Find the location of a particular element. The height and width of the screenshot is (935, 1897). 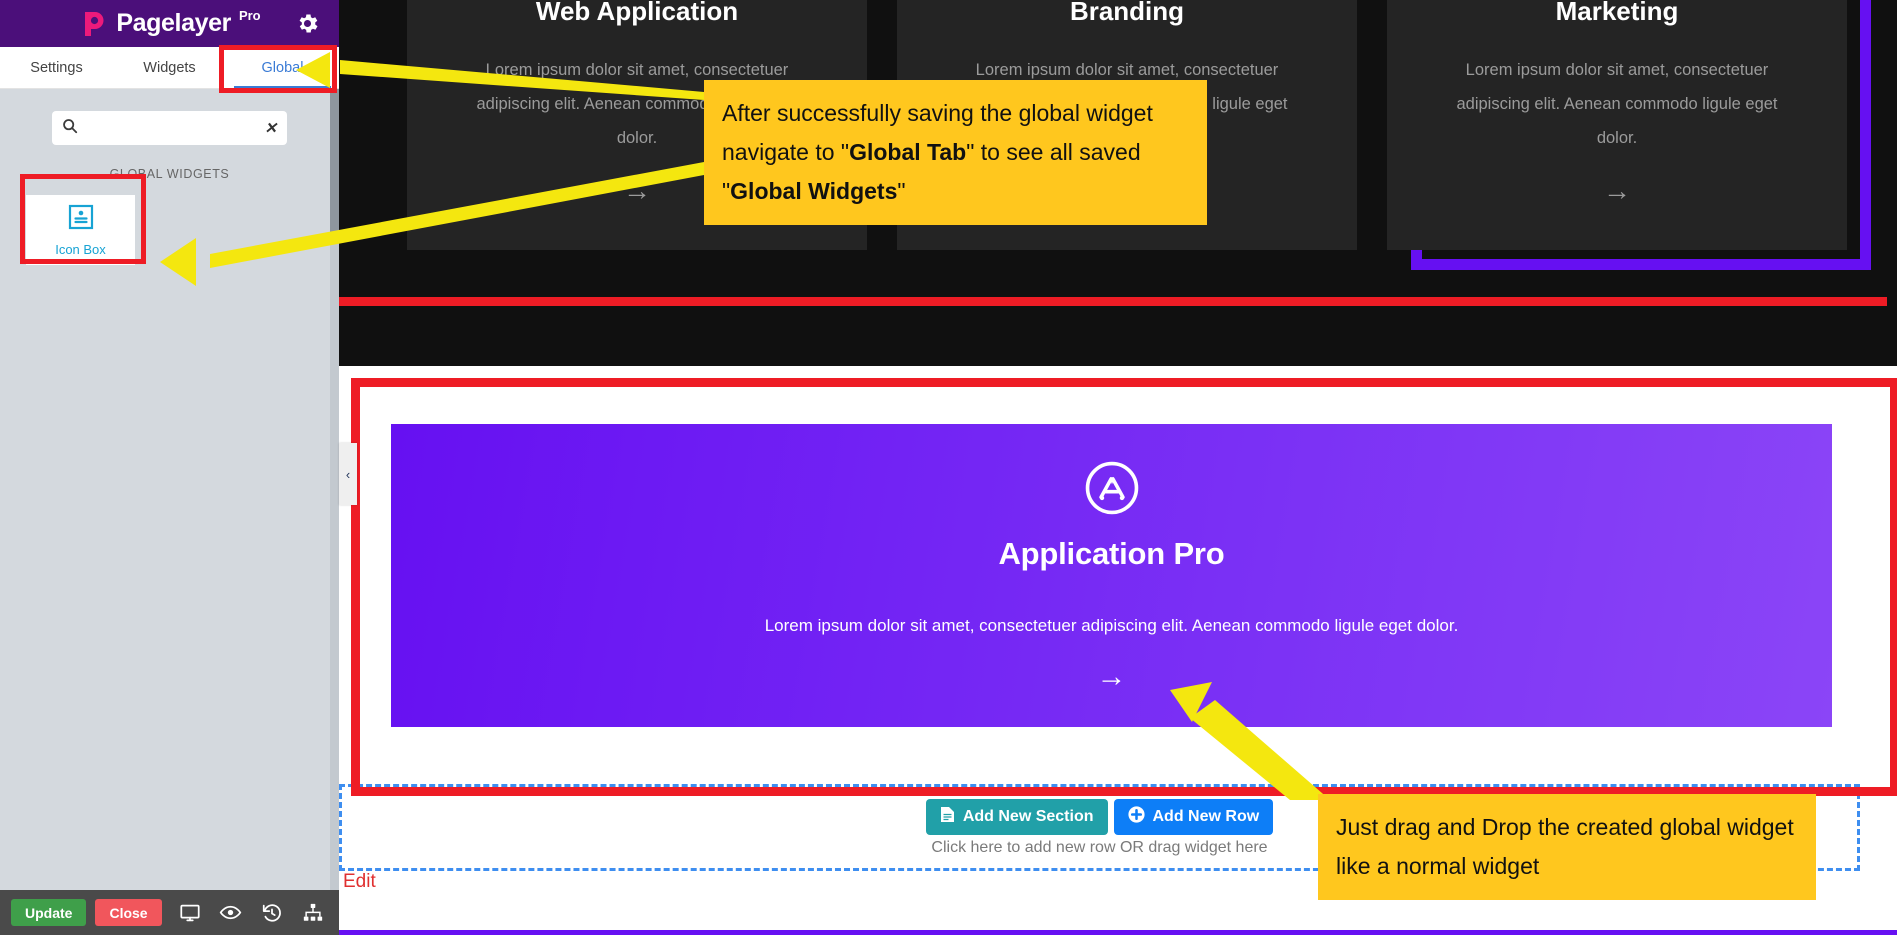

tab-settings-label: Settings is located at coordinates (56, 68).